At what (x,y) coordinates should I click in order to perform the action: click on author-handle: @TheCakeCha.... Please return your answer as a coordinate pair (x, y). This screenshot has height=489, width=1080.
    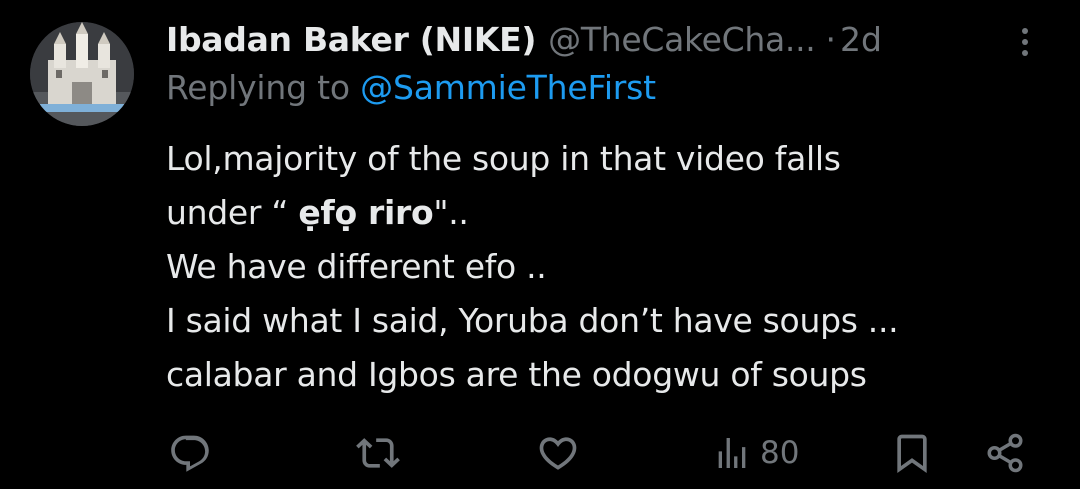
    Looking at the image, I should click on (682, 39).